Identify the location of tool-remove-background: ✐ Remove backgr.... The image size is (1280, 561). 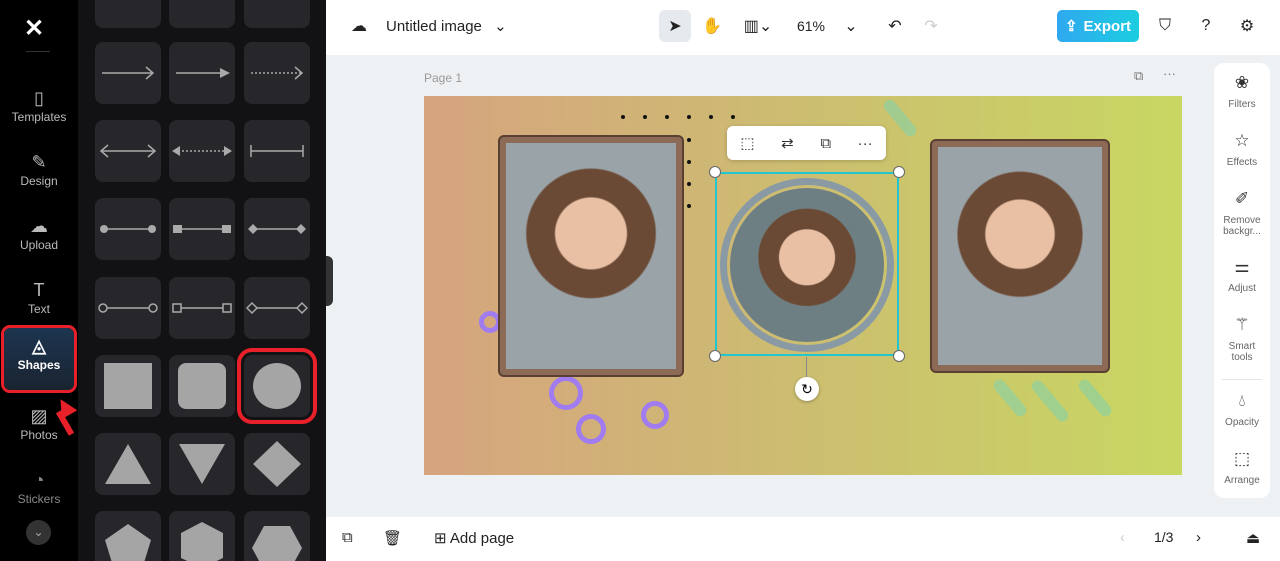
(1242, 213).